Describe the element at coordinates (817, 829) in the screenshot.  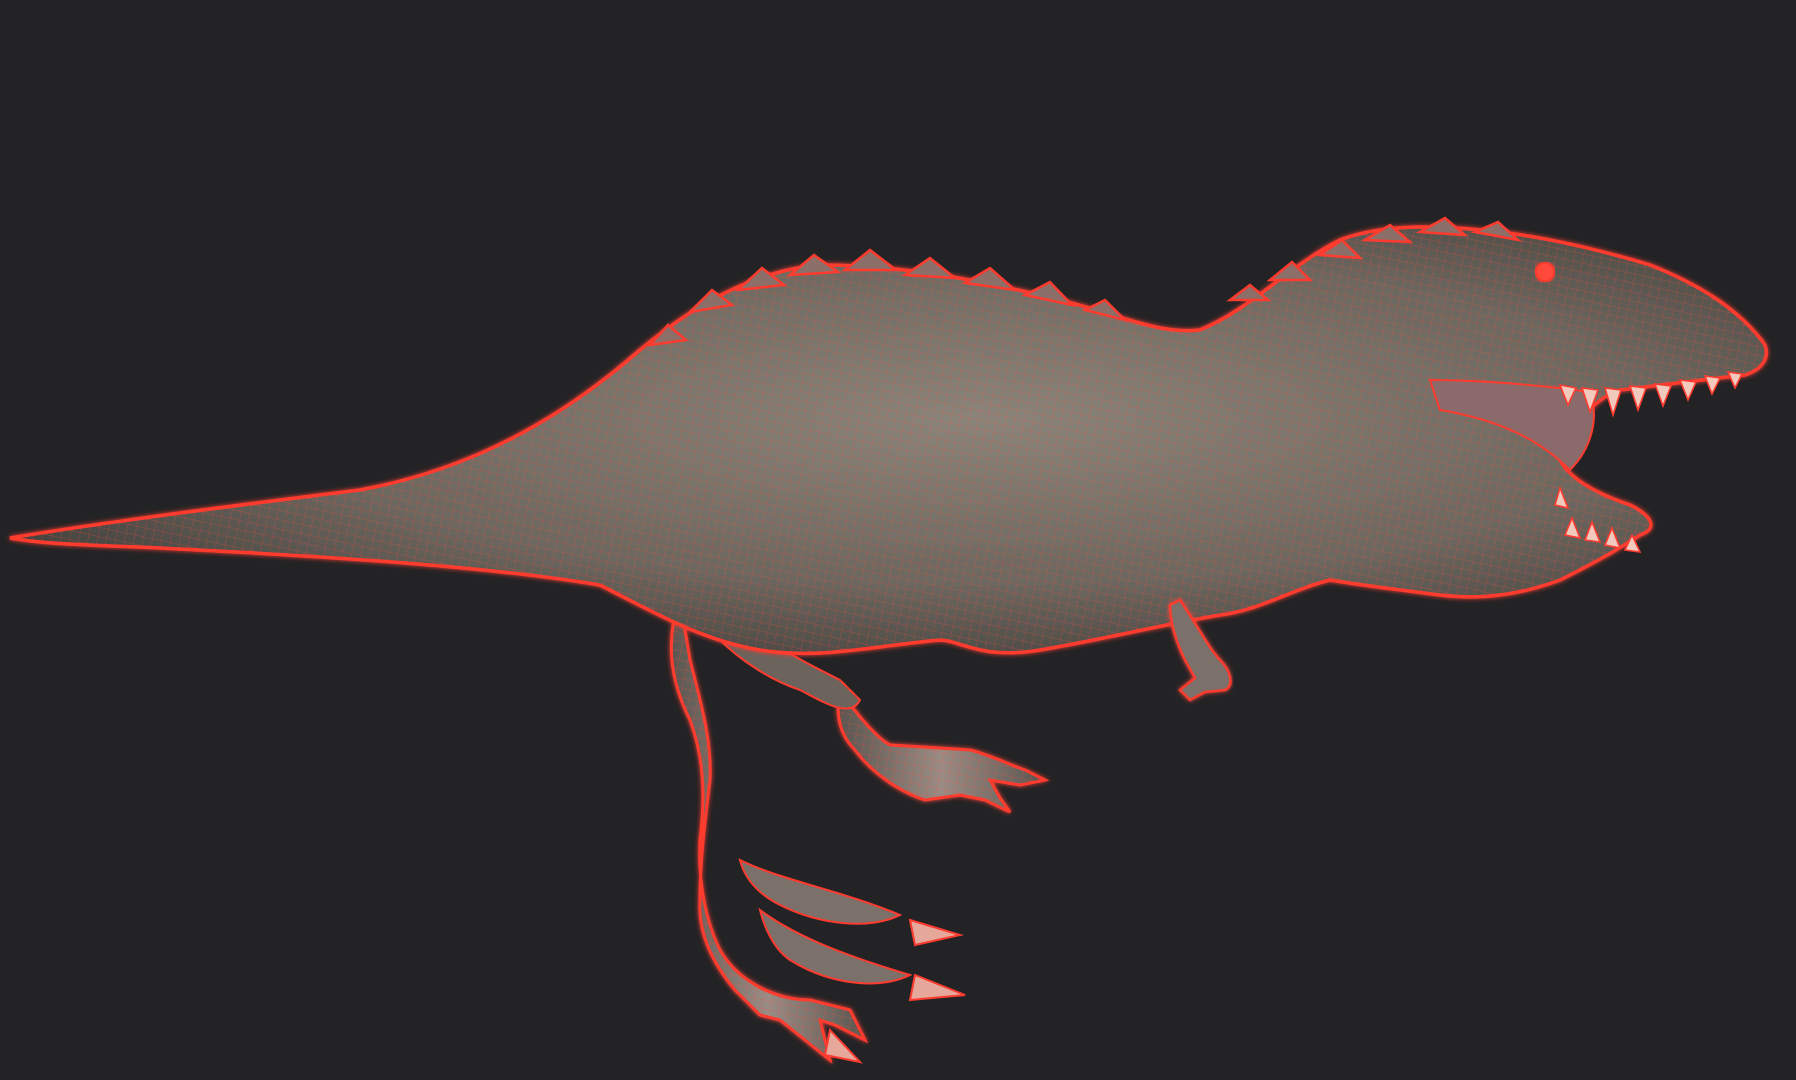
I see `near-hind-leg` at that location.